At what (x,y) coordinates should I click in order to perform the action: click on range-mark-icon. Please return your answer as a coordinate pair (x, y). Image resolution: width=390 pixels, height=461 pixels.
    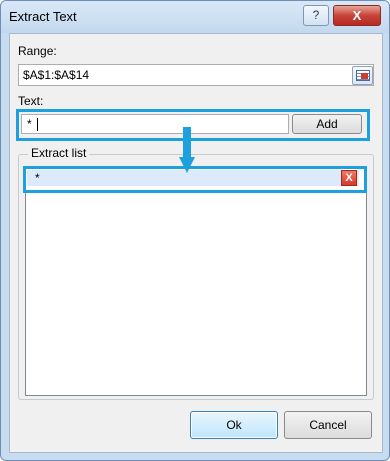
    Looking at the image, I should click on (364, 76).